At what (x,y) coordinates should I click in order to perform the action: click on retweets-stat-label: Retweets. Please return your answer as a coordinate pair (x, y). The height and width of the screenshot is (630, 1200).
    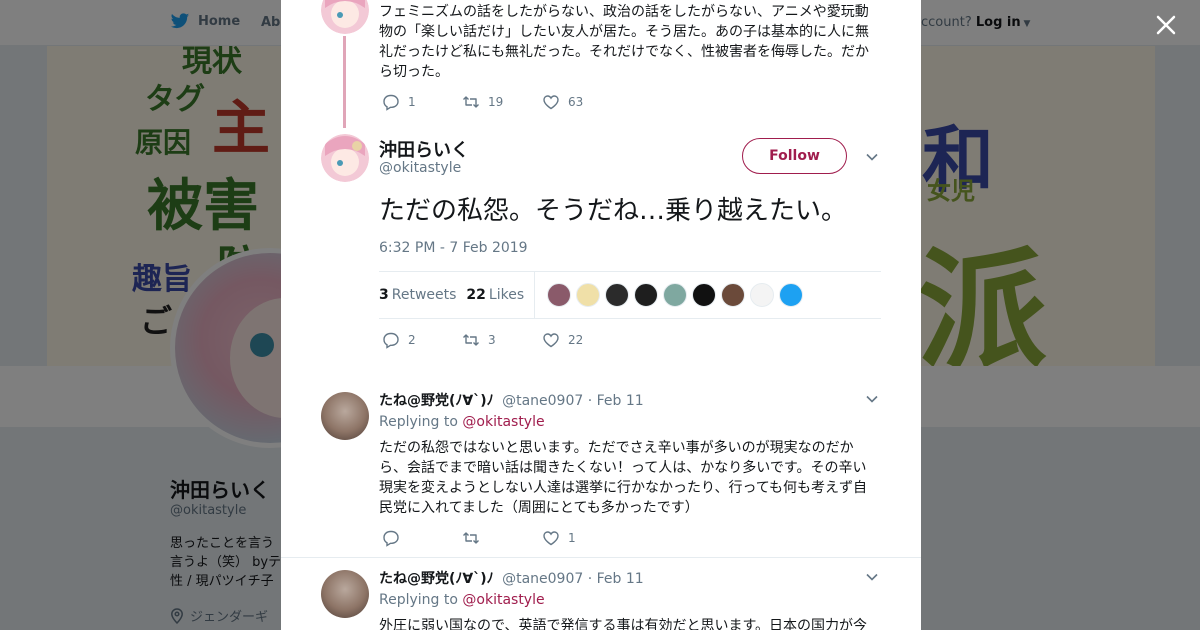
    Looking at the image, I should click on (424, 295).